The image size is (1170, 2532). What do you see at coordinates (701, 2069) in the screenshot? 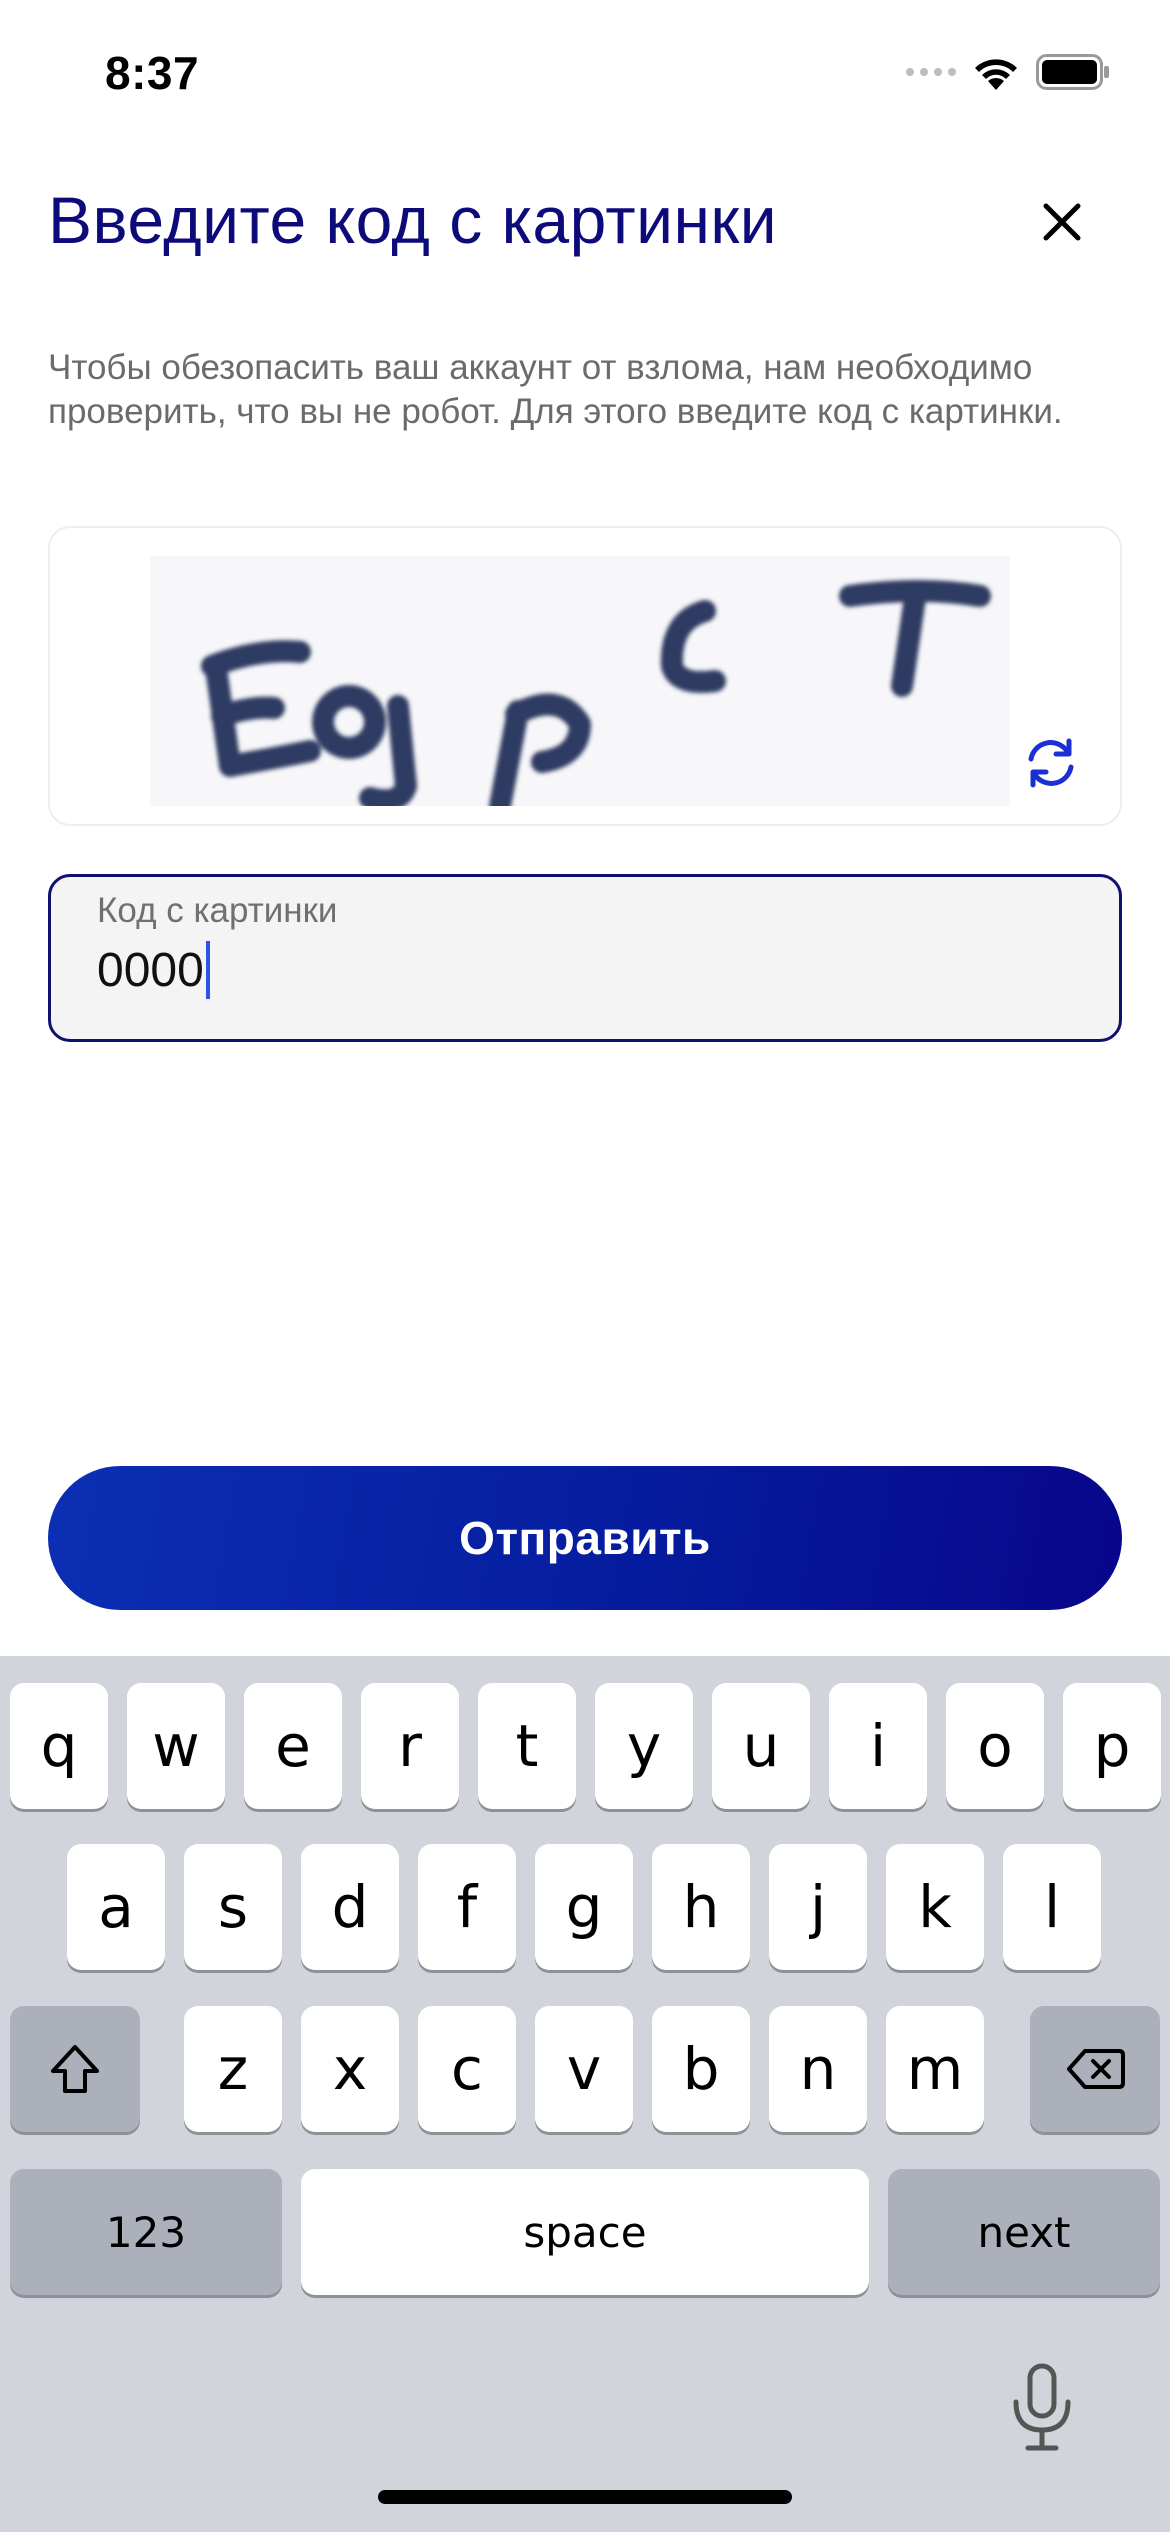
I see `key-b: b` at bounding box center [701, 2069].